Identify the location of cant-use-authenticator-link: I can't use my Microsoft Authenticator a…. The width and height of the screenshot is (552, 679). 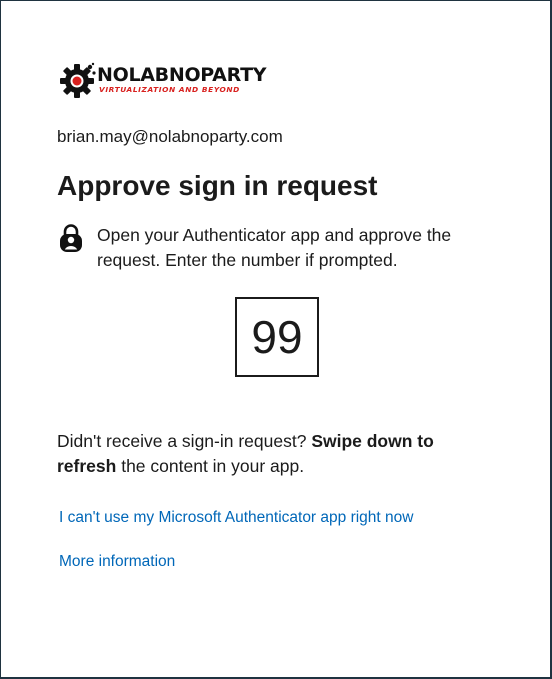
(236, 518).